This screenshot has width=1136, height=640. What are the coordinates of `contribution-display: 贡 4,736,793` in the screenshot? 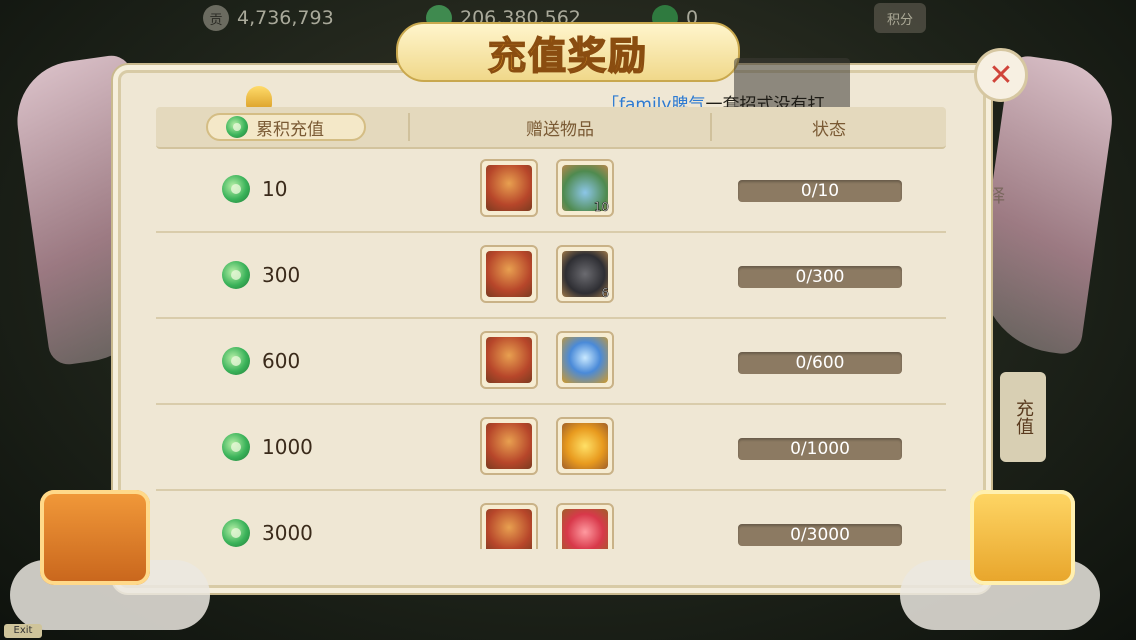 It's located at (268, 18).